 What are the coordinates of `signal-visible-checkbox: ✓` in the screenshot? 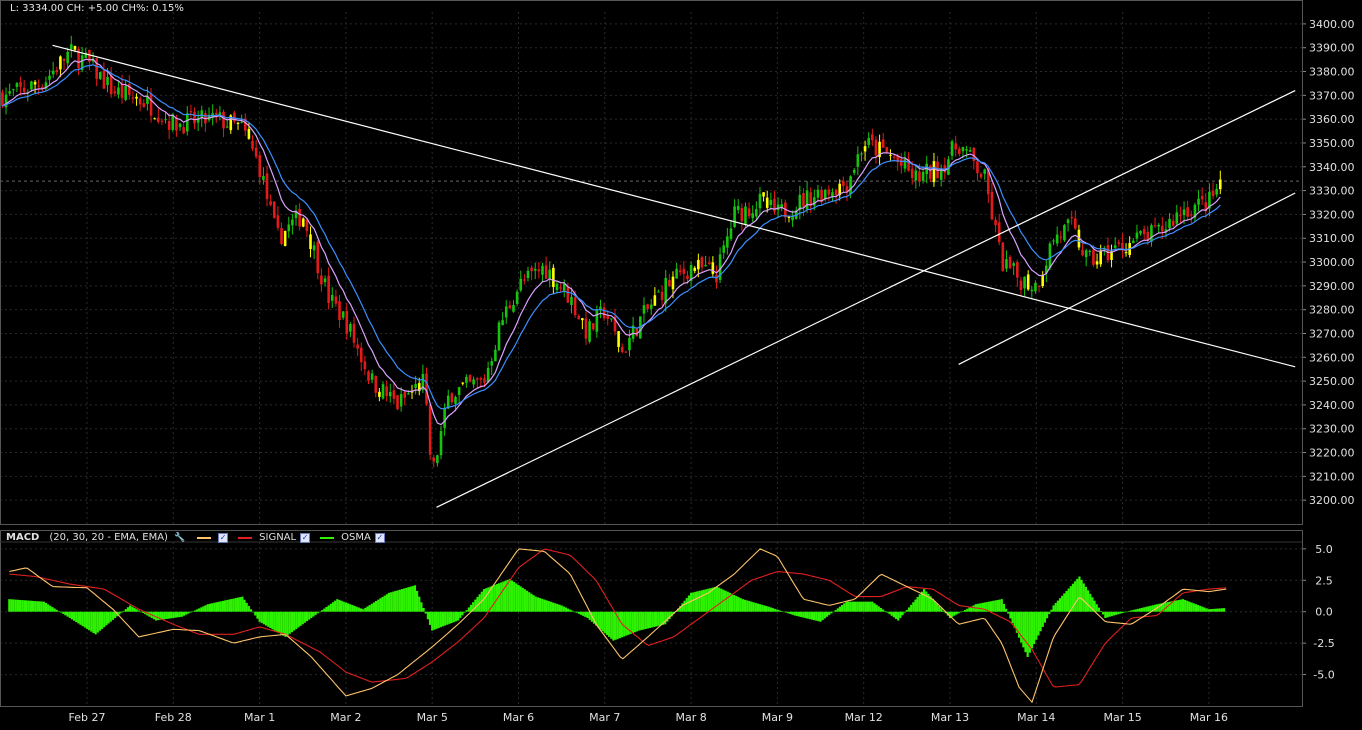 It's located at (305, 537).